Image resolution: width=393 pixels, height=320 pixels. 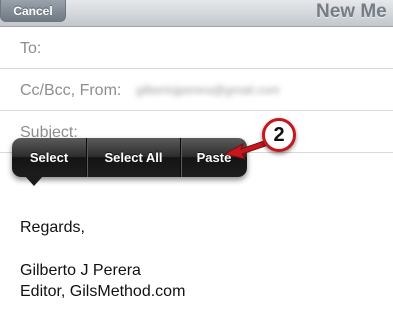 What do you see at coordinates (71, 90) in the screenshot?
I see `ccbcc-from-label: Cc/Bcc, From:` at bounding box center [71, 90].